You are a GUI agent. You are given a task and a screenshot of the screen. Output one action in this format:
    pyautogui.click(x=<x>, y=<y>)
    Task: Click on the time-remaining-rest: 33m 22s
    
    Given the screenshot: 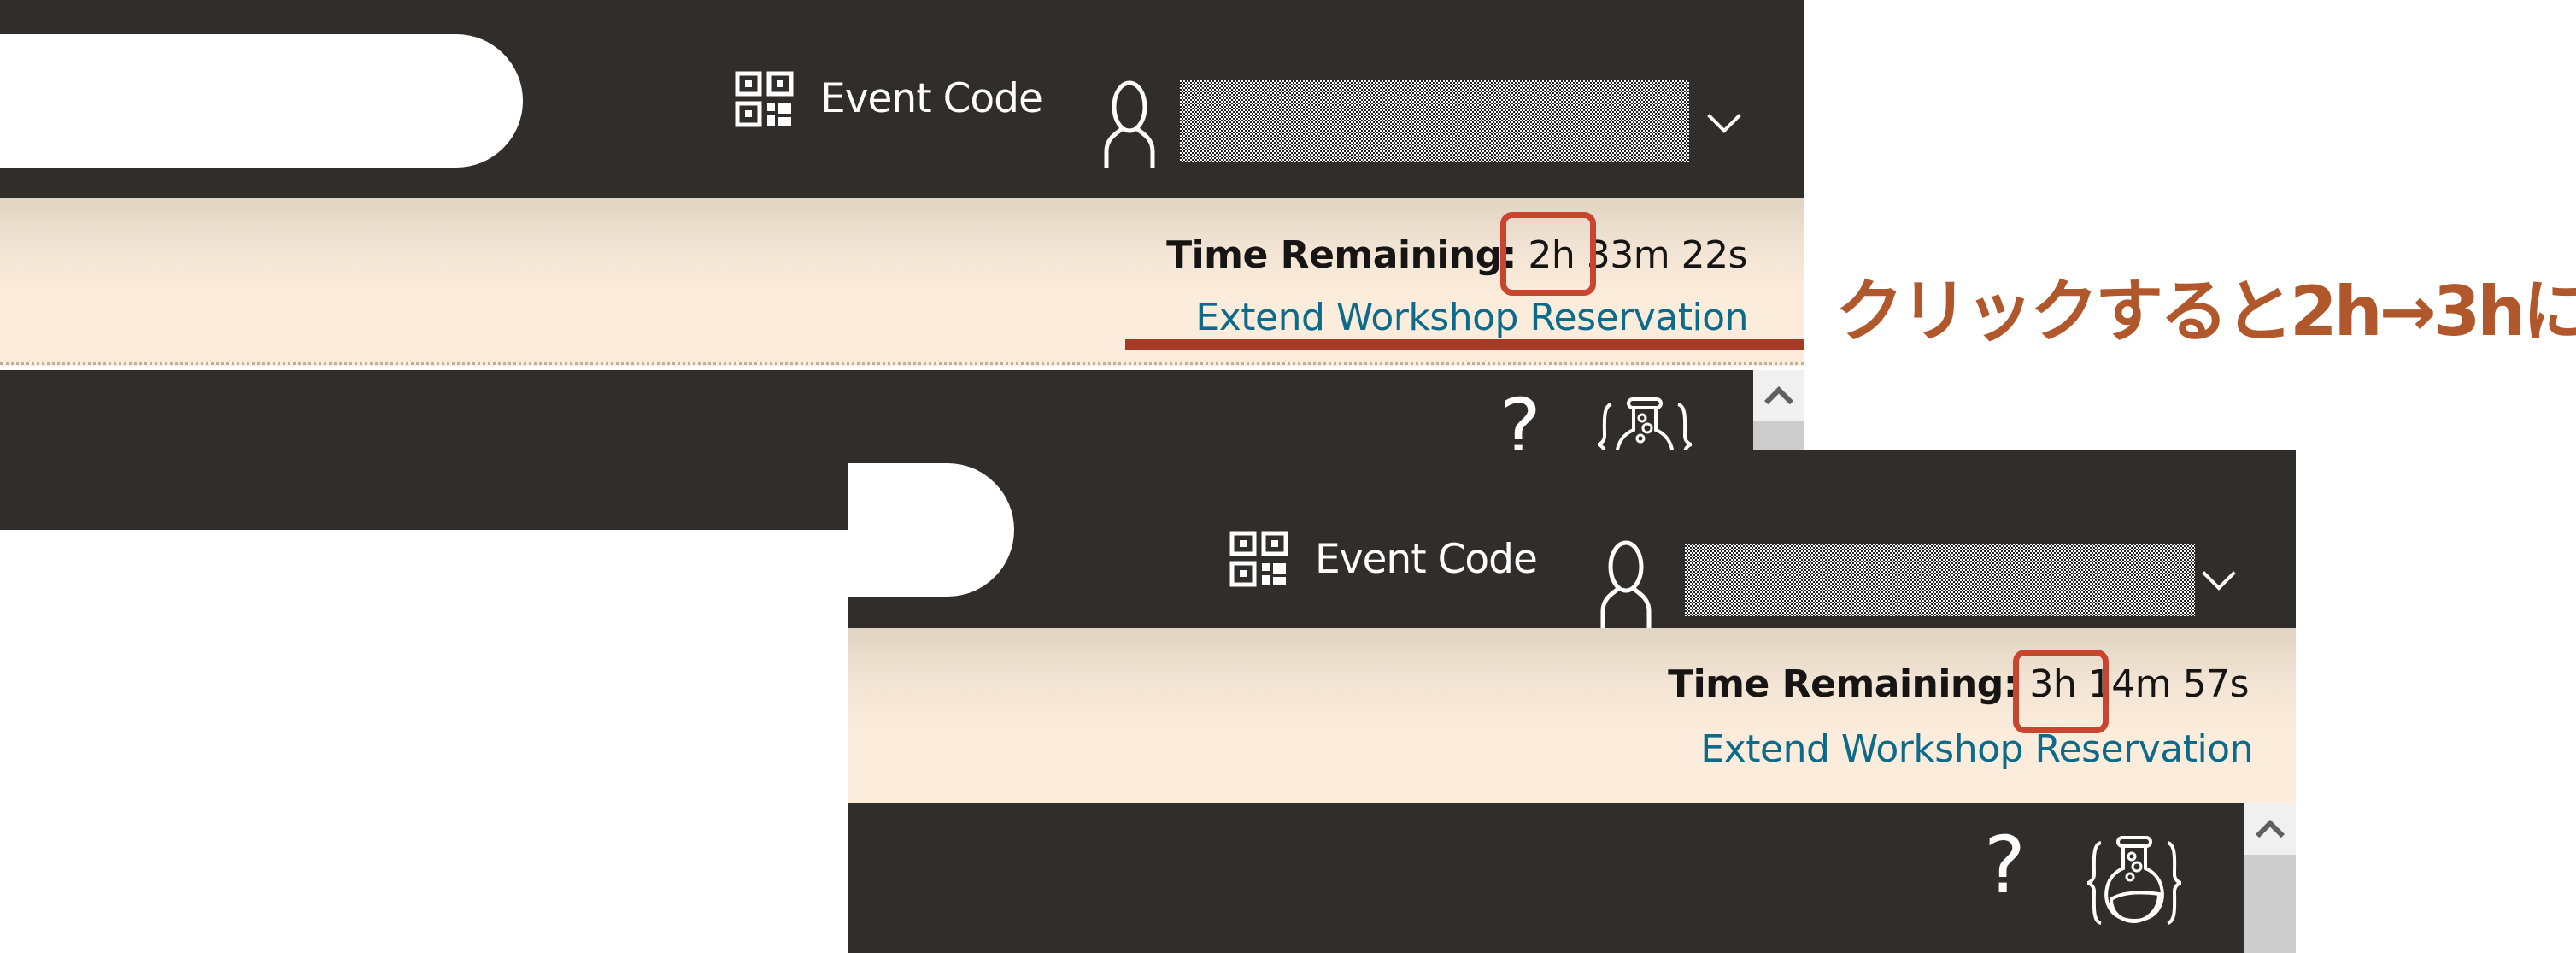 What is the action you would take?
    pyautogui.click(x=1667, y=255)
    